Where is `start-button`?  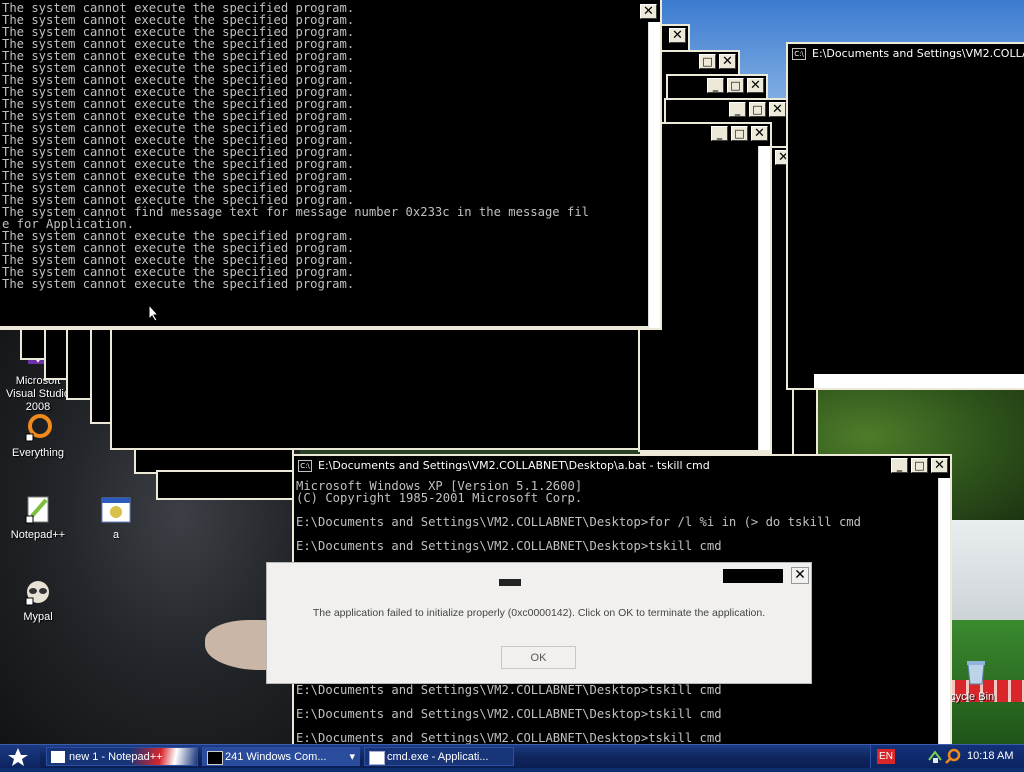 start-button is located at coordinates (20, 756).